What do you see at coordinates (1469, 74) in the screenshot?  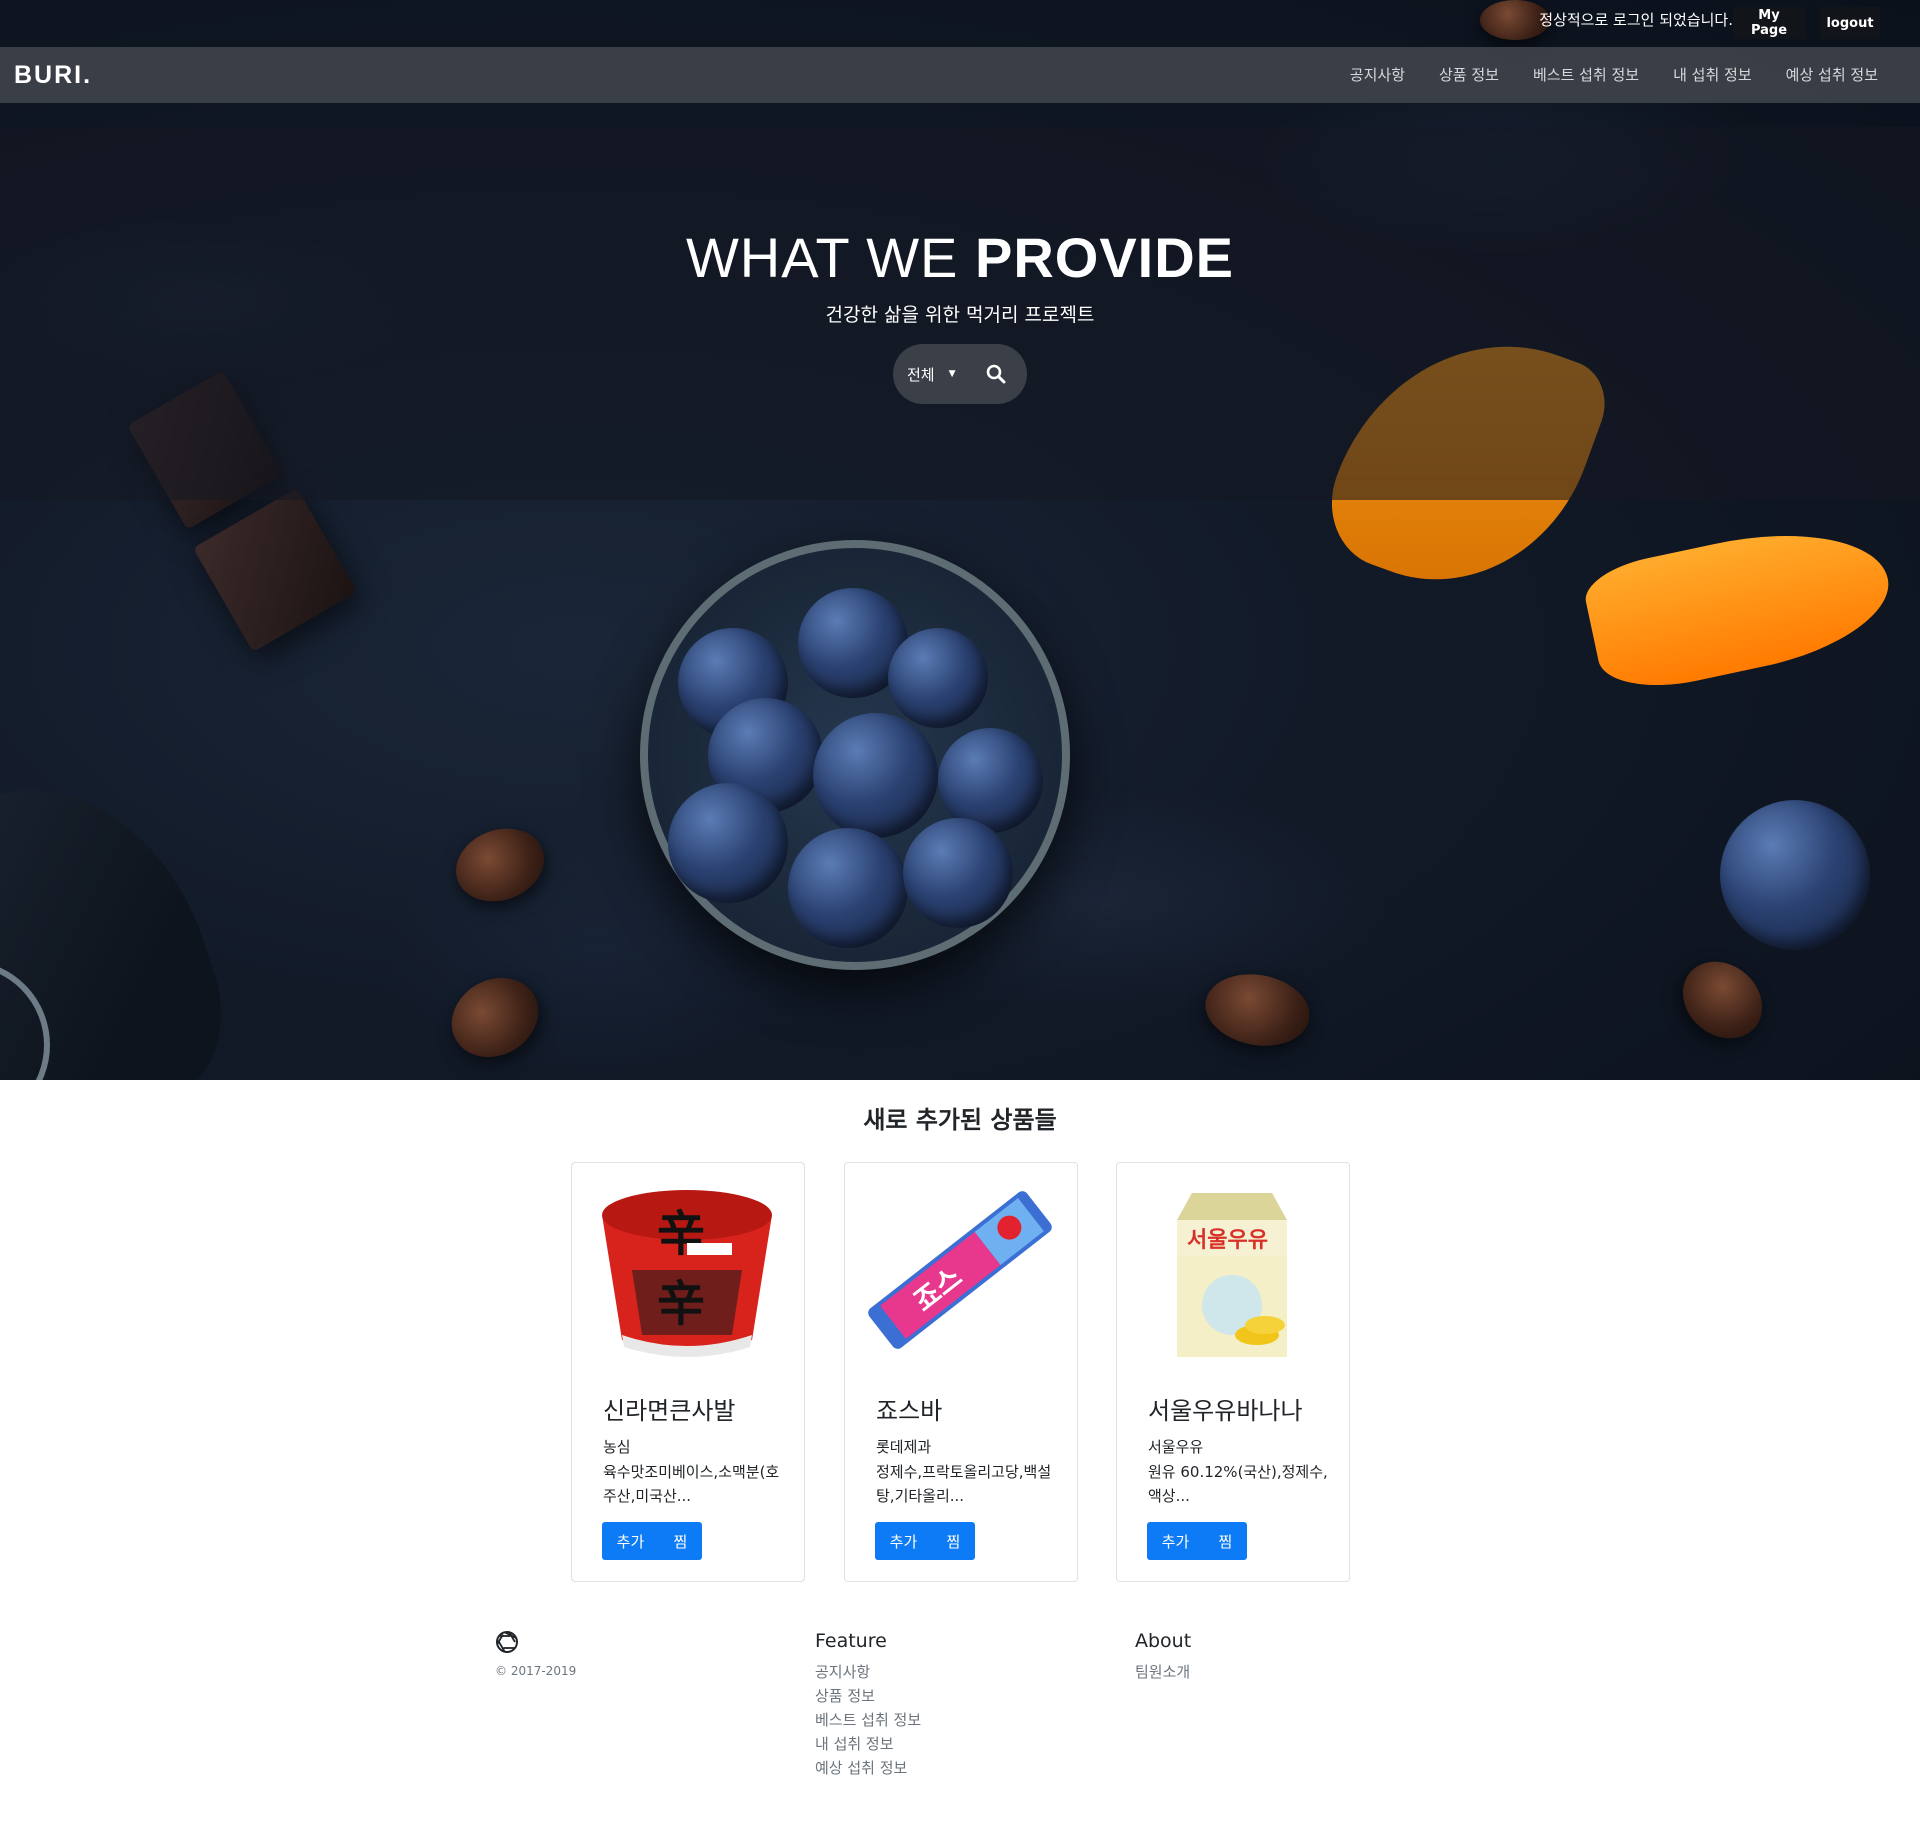 I see `nav-item-product-info: 상품 정보` at bounding box center [1469, 74].